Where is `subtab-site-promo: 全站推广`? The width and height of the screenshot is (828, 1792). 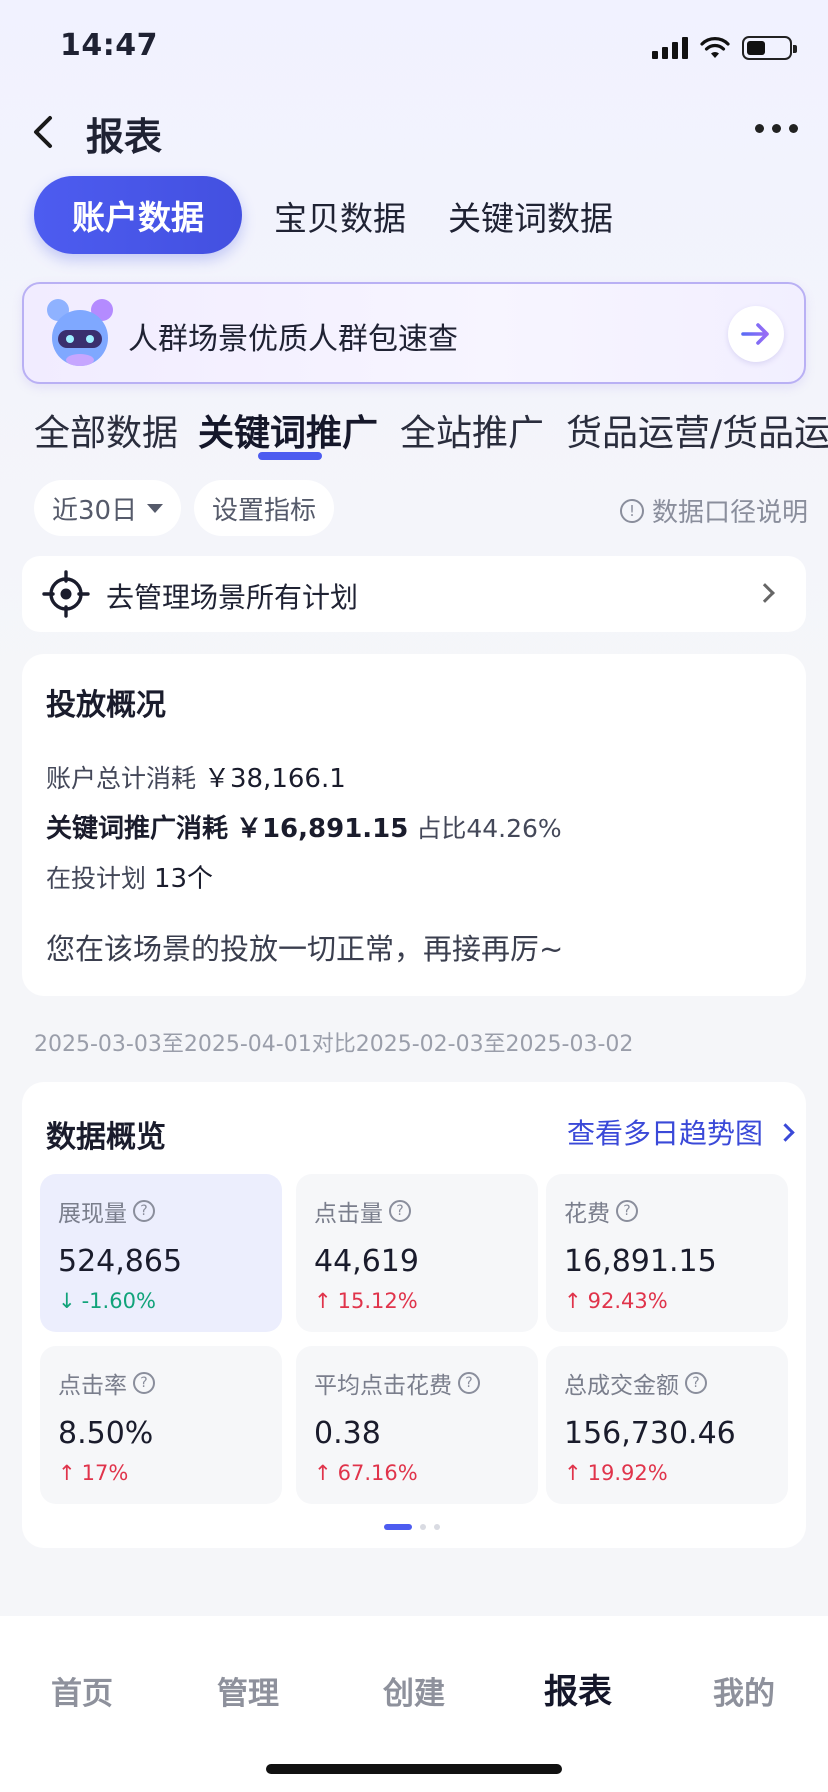 subtab-site-promo: 全站推广 is located at coordinates (472, 430).